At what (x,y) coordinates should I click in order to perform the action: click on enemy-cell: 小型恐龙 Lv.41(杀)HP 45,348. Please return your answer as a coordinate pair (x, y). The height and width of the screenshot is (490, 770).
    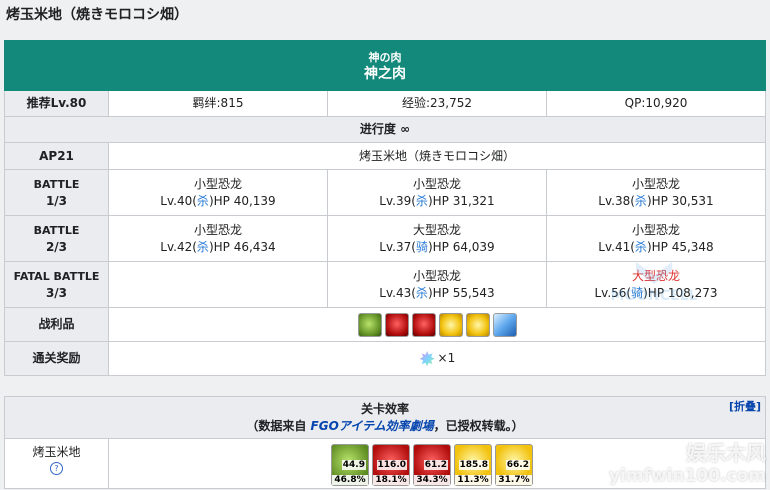
    Looking at the image, I should click on (656, 238).